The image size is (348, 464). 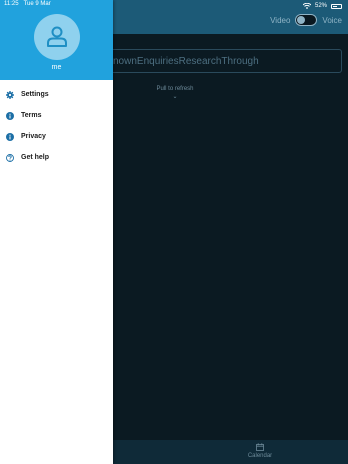 I want to click on menu-item-label: Privacy, so click(x=33, y=136).